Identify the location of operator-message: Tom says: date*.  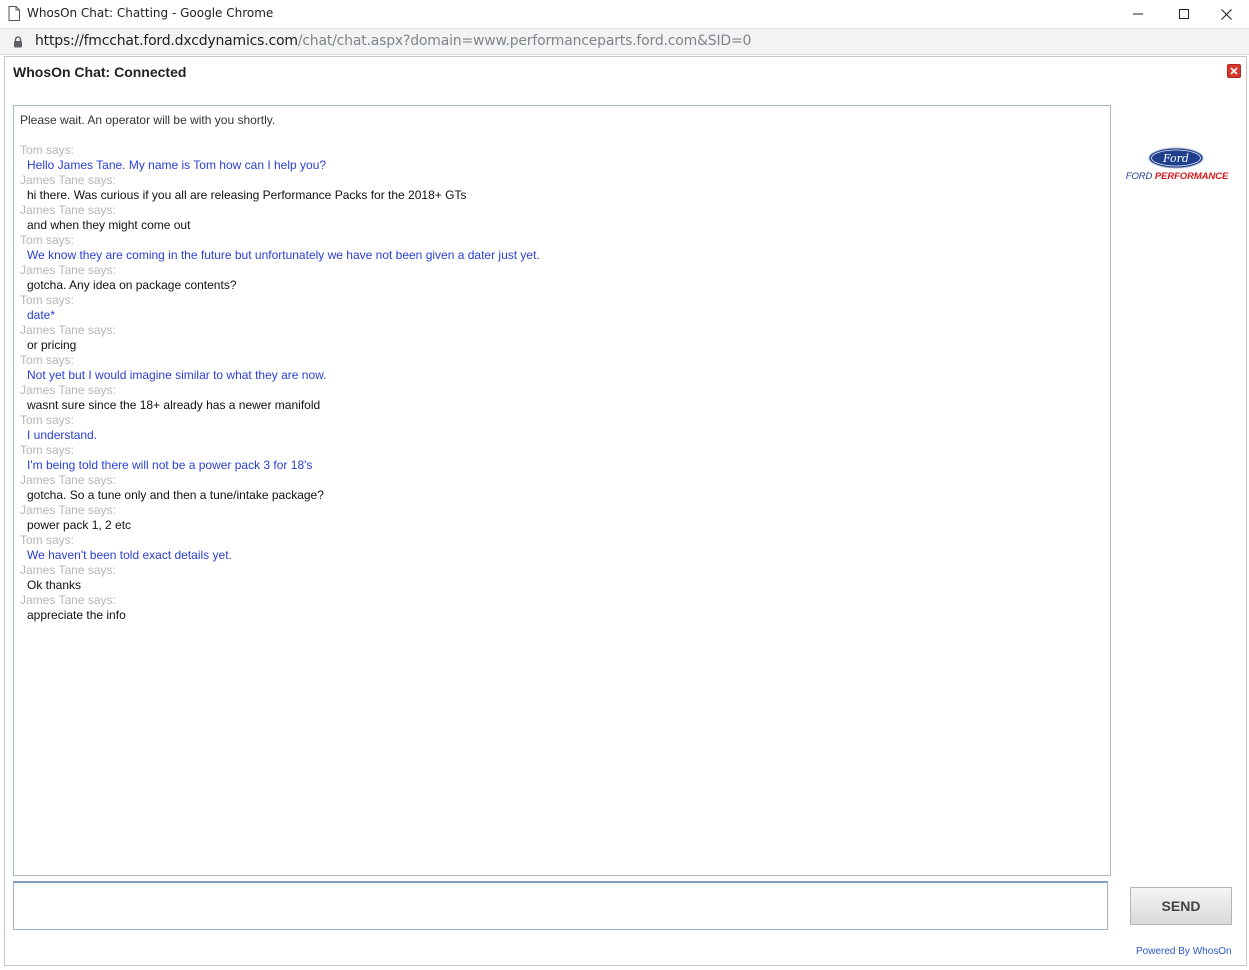
(560, 308).